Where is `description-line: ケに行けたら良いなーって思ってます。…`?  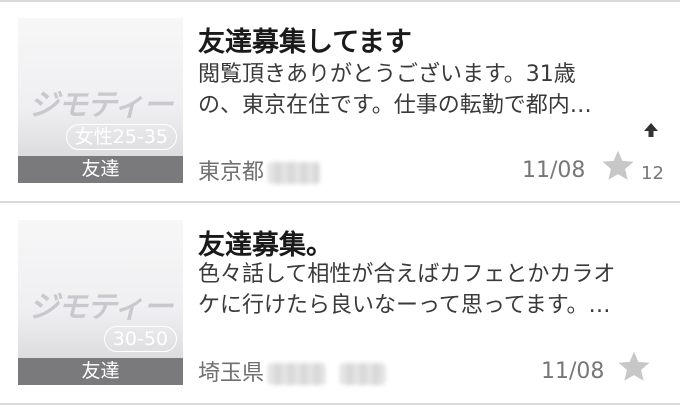
description-line: ケに行けたら良いなーって思ってます。… is located at coordinates (404, 305).